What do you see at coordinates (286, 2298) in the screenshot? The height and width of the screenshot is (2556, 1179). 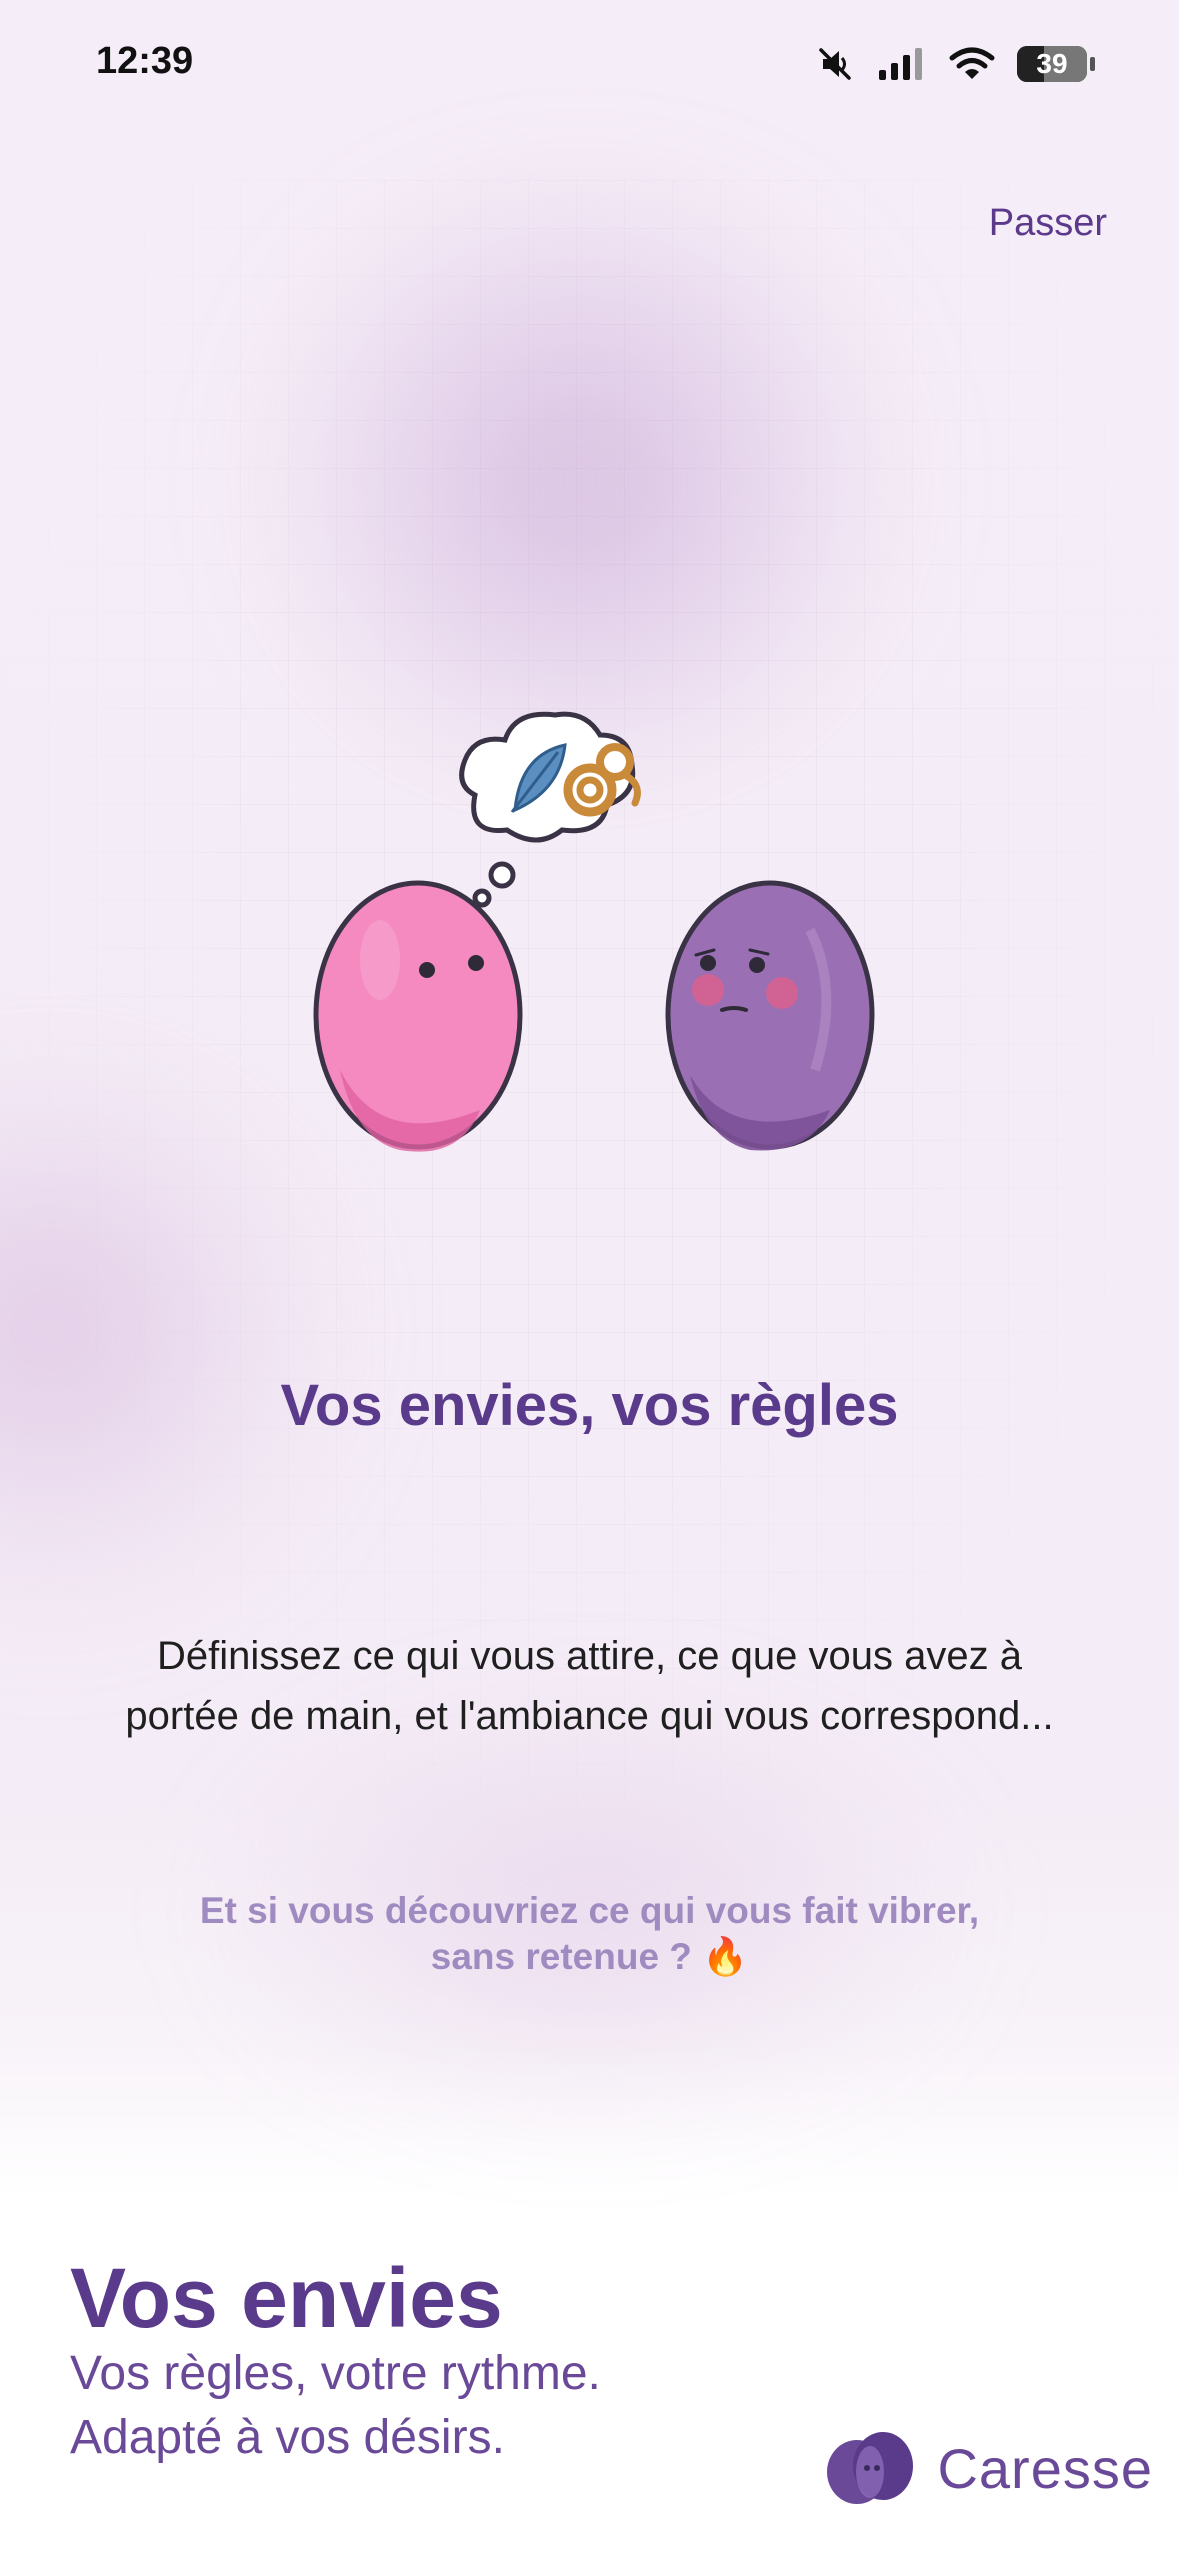 I see `promo-headline: Vos envies` at bounding box center [286, 2298].